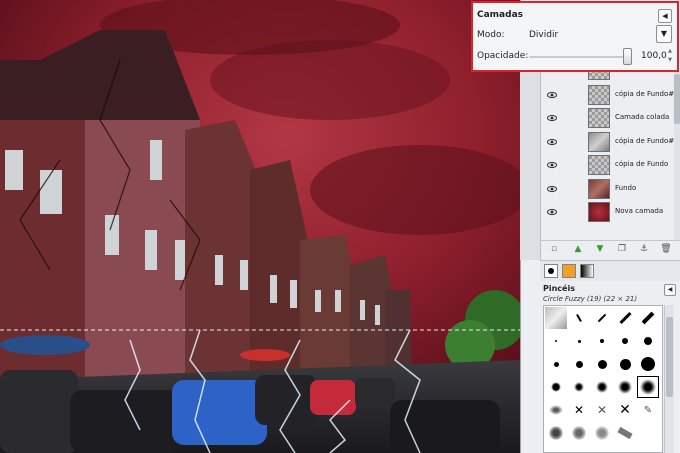 Image resolution: width=680 pixels, height=453 pixels. What do you see at coordinates (503, 56) in the screenshot?
I see `opacity-label: Opacidade:` at bounding box center [503, 56].